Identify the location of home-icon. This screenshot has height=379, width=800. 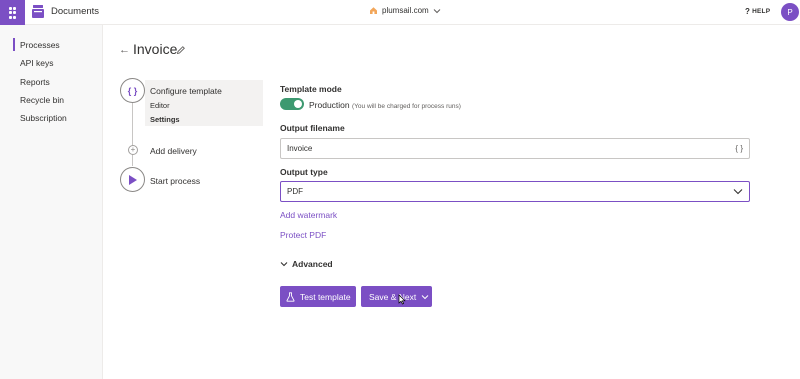
(373, 10).